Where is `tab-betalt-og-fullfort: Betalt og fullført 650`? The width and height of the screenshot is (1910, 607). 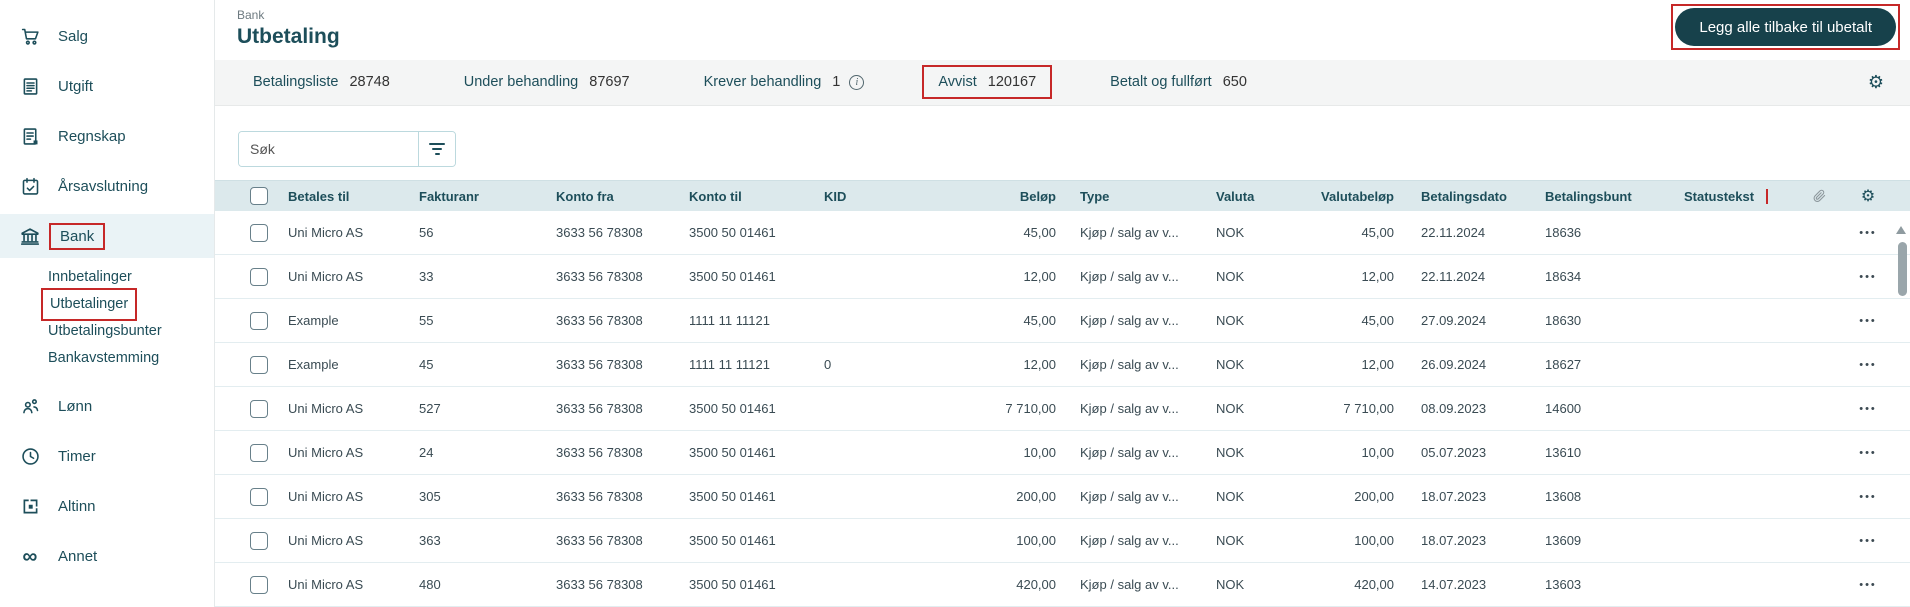 tab-betalt-og-fullfort: Betalt og fullført 650 is located at coordinates (1178, 82).